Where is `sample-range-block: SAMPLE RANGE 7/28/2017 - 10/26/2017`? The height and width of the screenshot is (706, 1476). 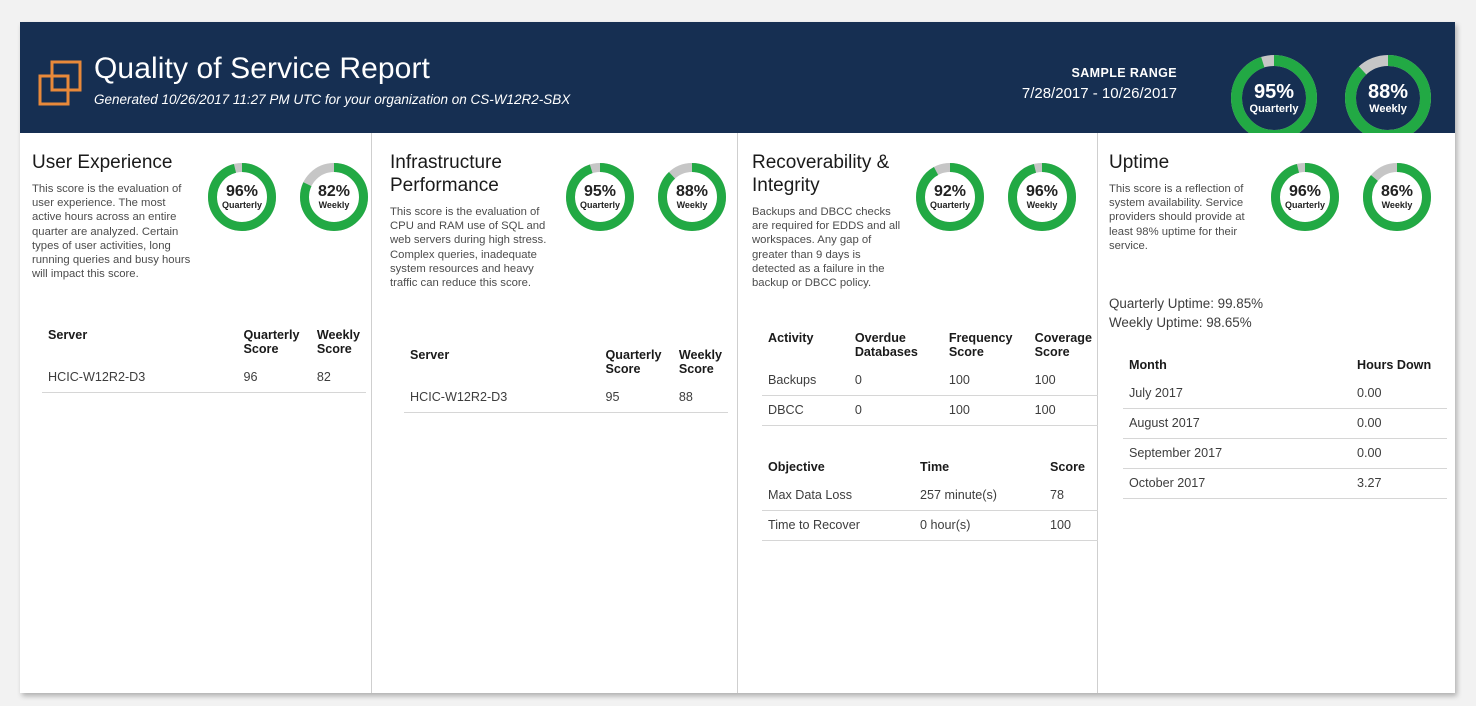 sample-range-block: SAMPLE RANGE 7/28/2017 - 10/26/2017 is located at coordinates (1099, 84).